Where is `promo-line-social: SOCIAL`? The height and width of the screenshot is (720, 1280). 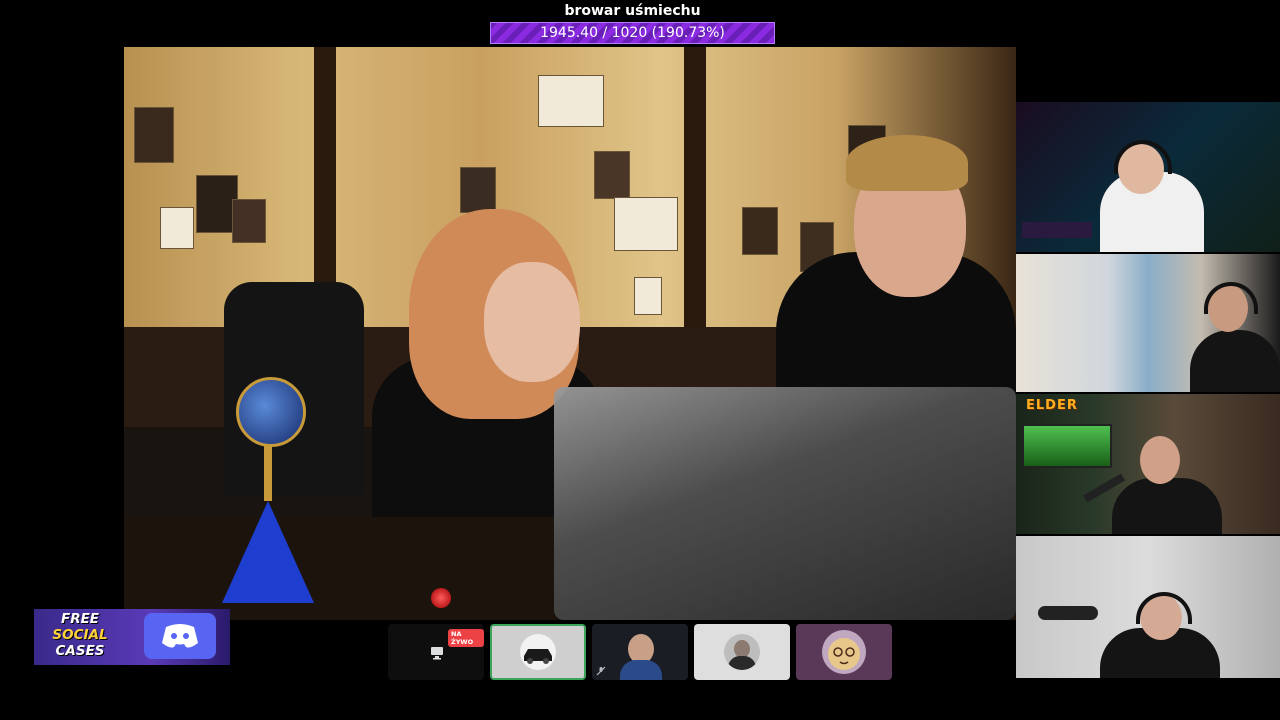
promo-line-social: SOCIAL is located at coordinates (80, 635).